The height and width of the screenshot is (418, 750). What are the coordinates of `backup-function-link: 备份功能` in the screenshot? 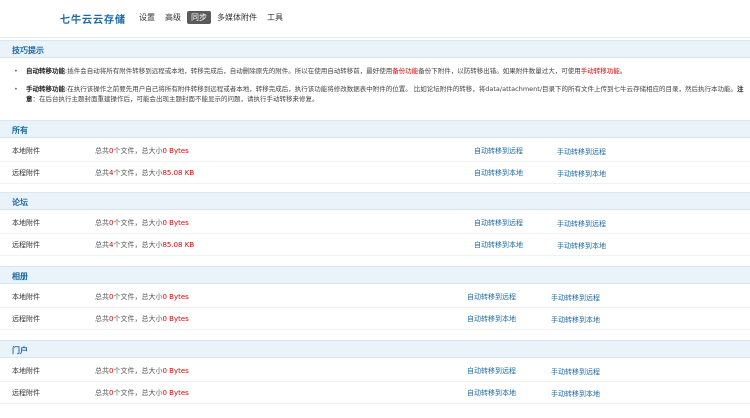 It's located at (405, 71).